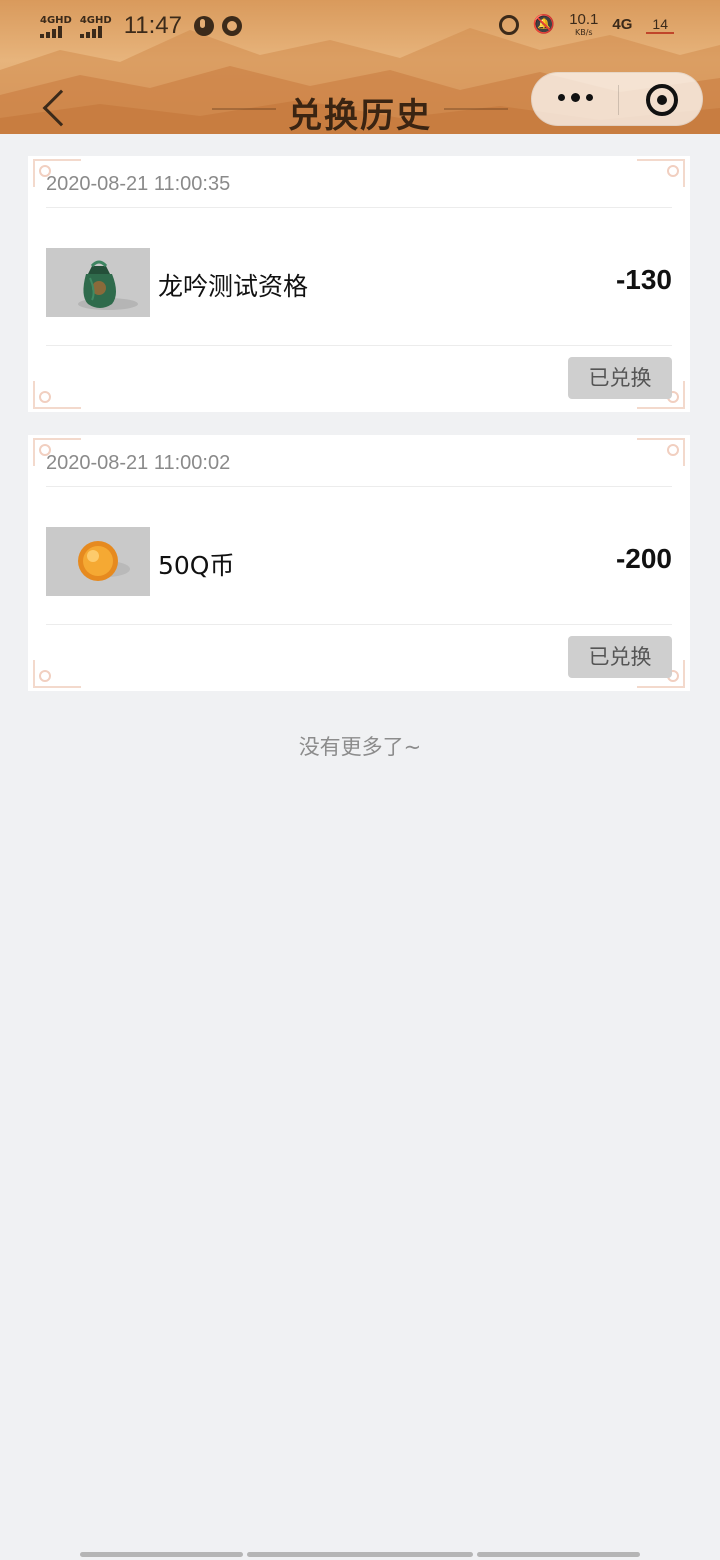 This screenshot has height=1560, width=720. What do you see at coordinates (203, 26) in the screenshot?
I see `notification-app-icon` at bounding box center [203, 26].